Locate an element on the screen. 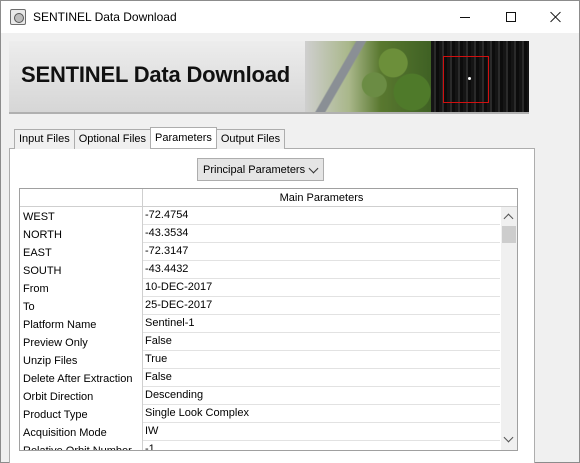 The width and height of the screenshot is (580, 463). row-key: Preview Only is located at coordinates (81, 342).